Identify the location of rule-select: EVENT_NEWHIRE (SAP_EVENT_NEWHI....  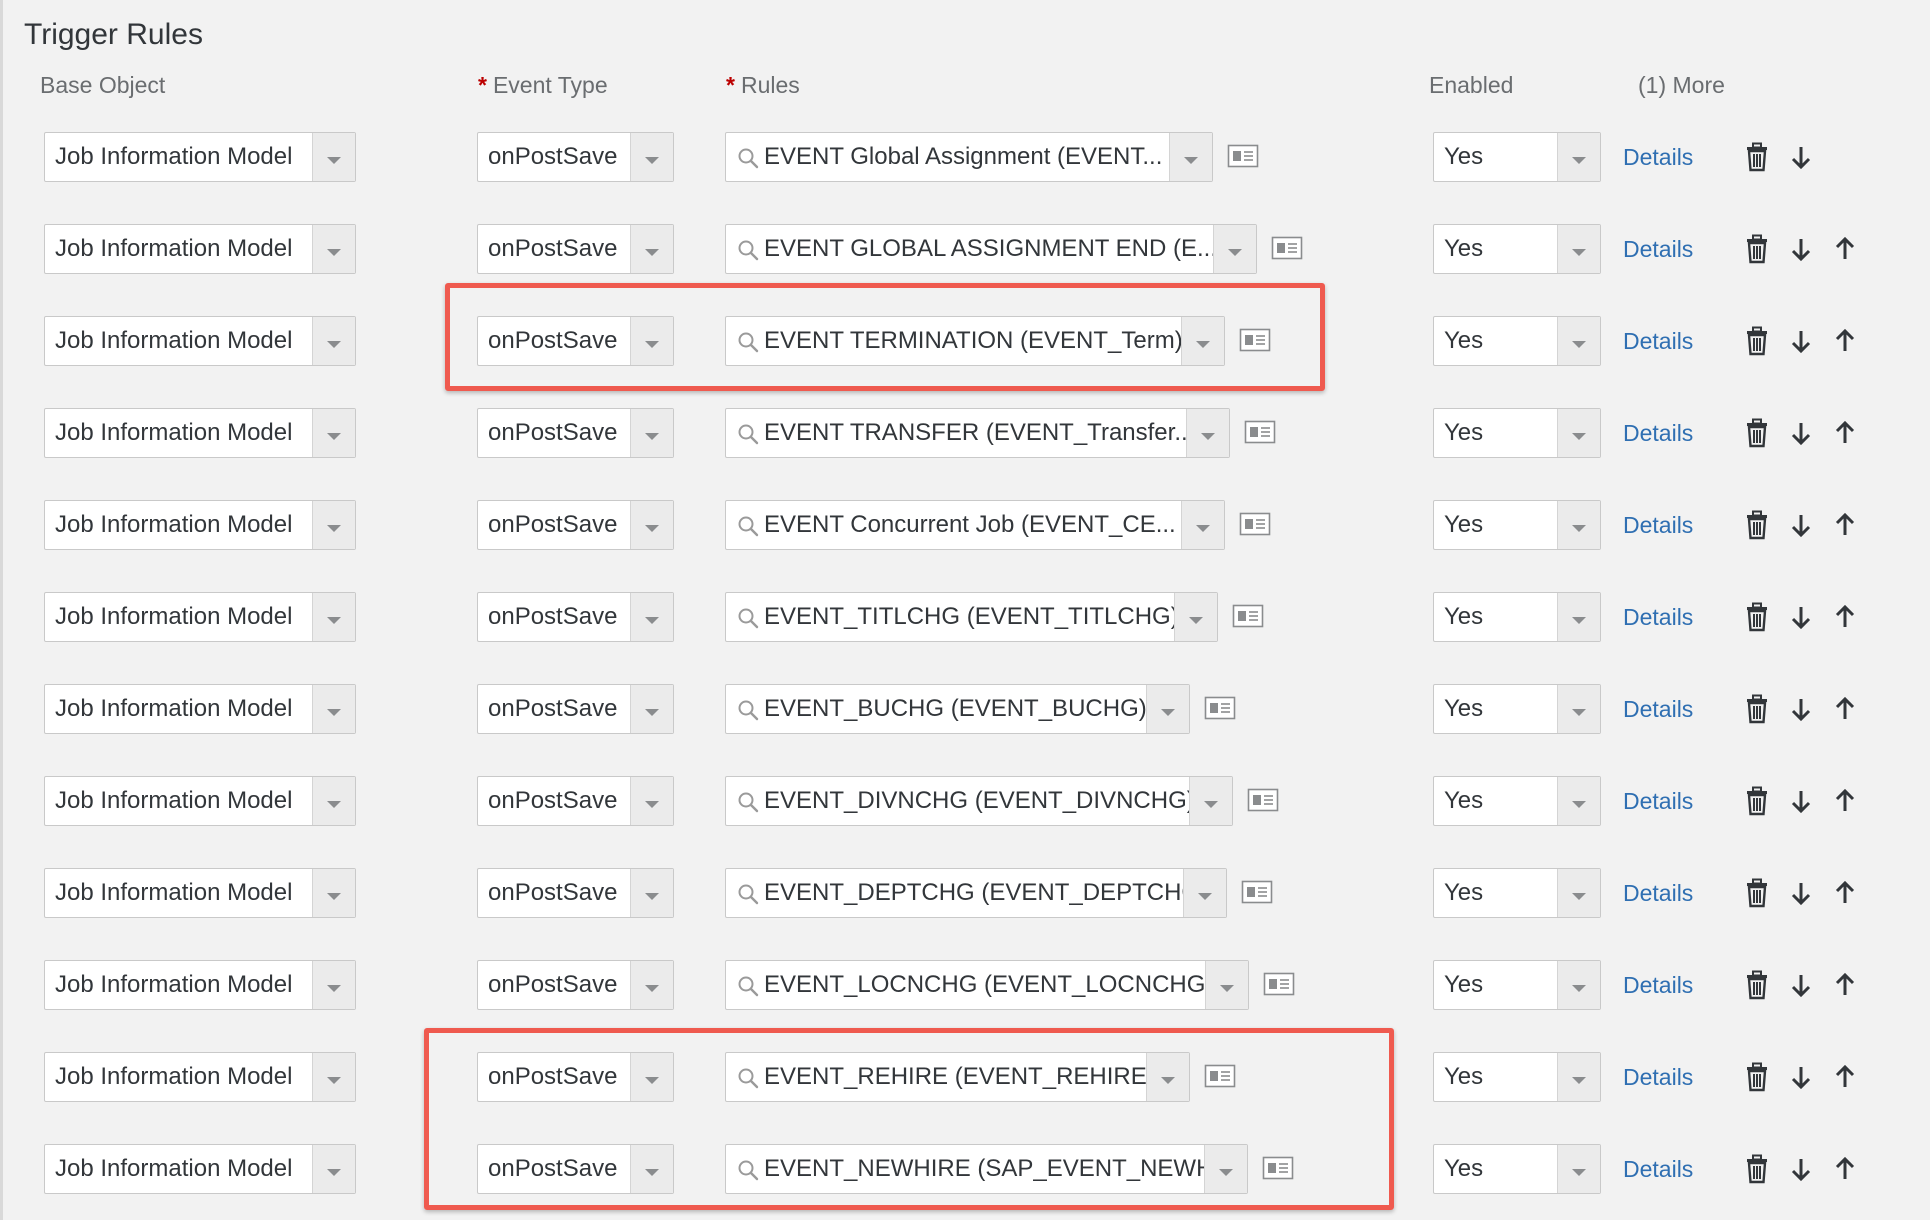
(986, 1169).